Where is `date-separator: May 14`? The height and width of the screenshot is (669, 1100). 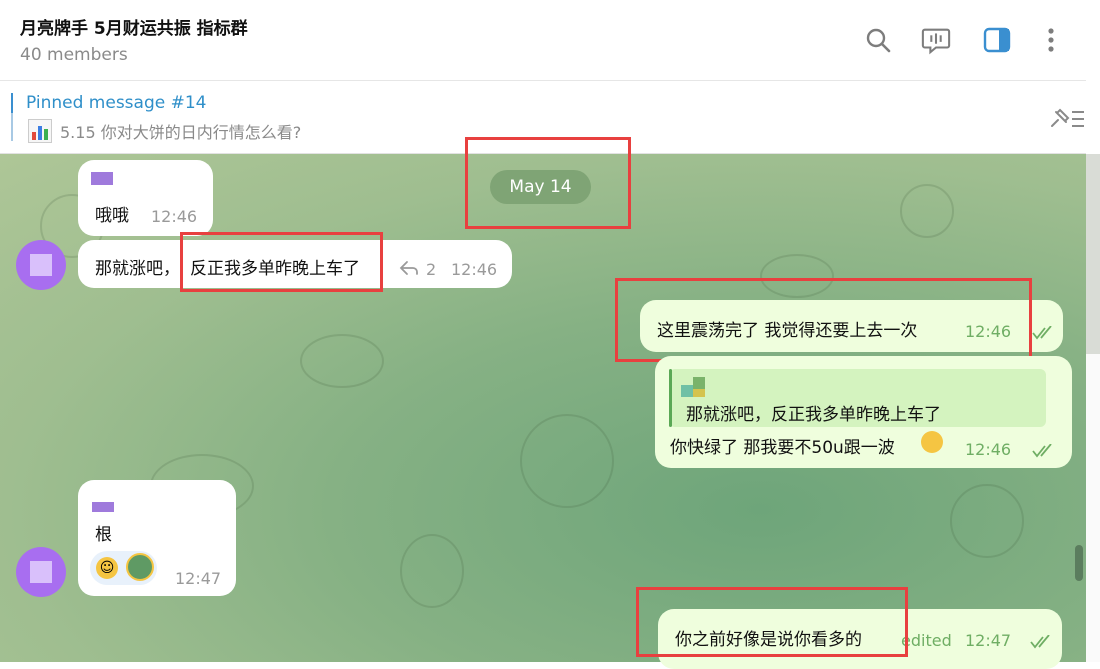 date-separator: May 14 is located at coordinates (540, 187).